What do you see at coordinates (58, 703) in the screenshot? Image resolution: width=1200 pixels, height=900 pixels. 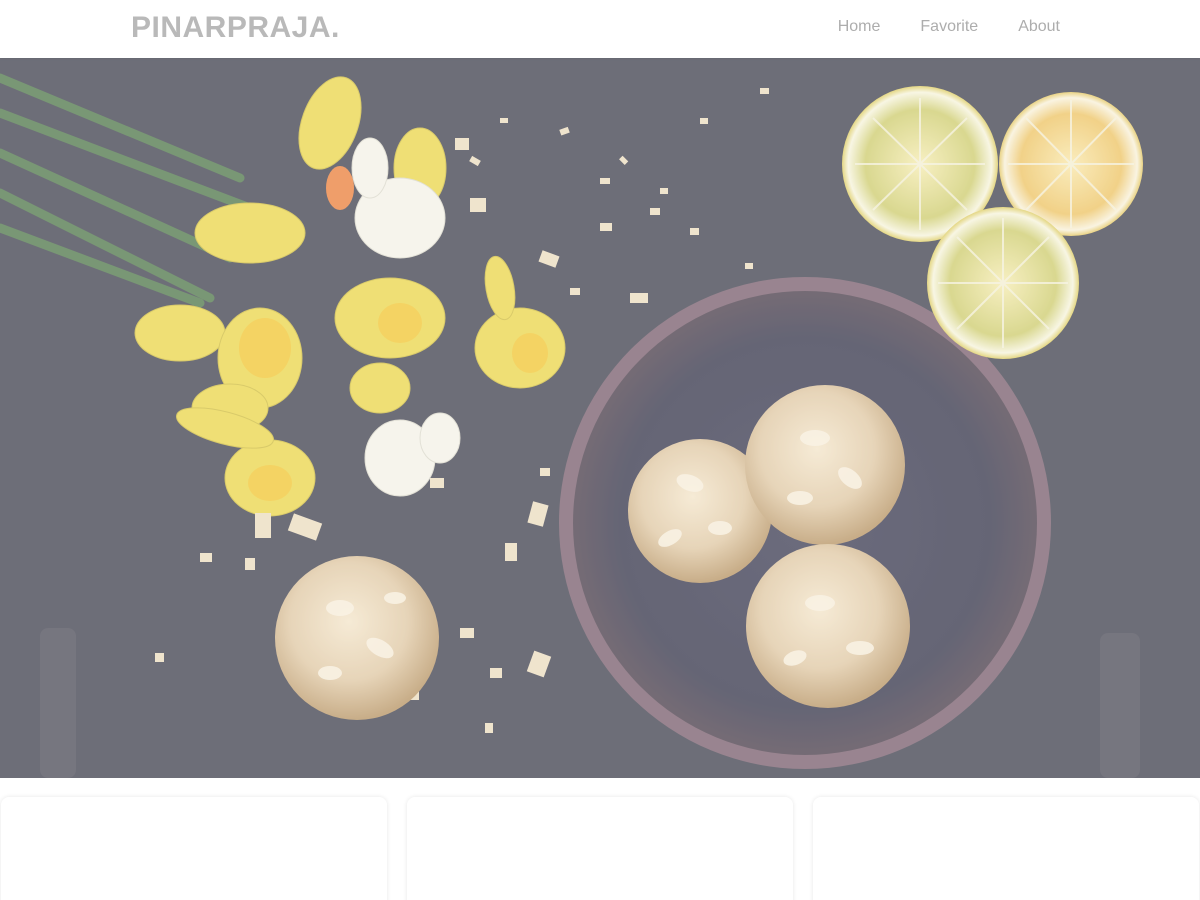 I see `fork-handle` at bounding box center [58, 703].